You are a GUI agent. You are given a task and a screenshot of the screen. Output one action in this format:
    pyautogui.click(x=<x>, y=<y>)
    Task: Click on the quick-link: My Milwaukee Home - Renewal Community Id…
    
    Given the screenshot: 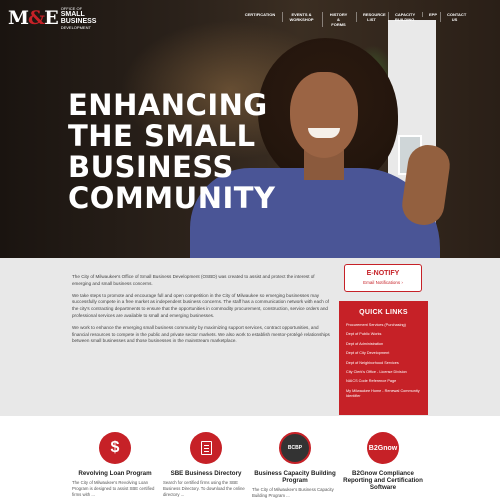 What is the action you would take?
    pyautogui.click(x=386, y=394)
    